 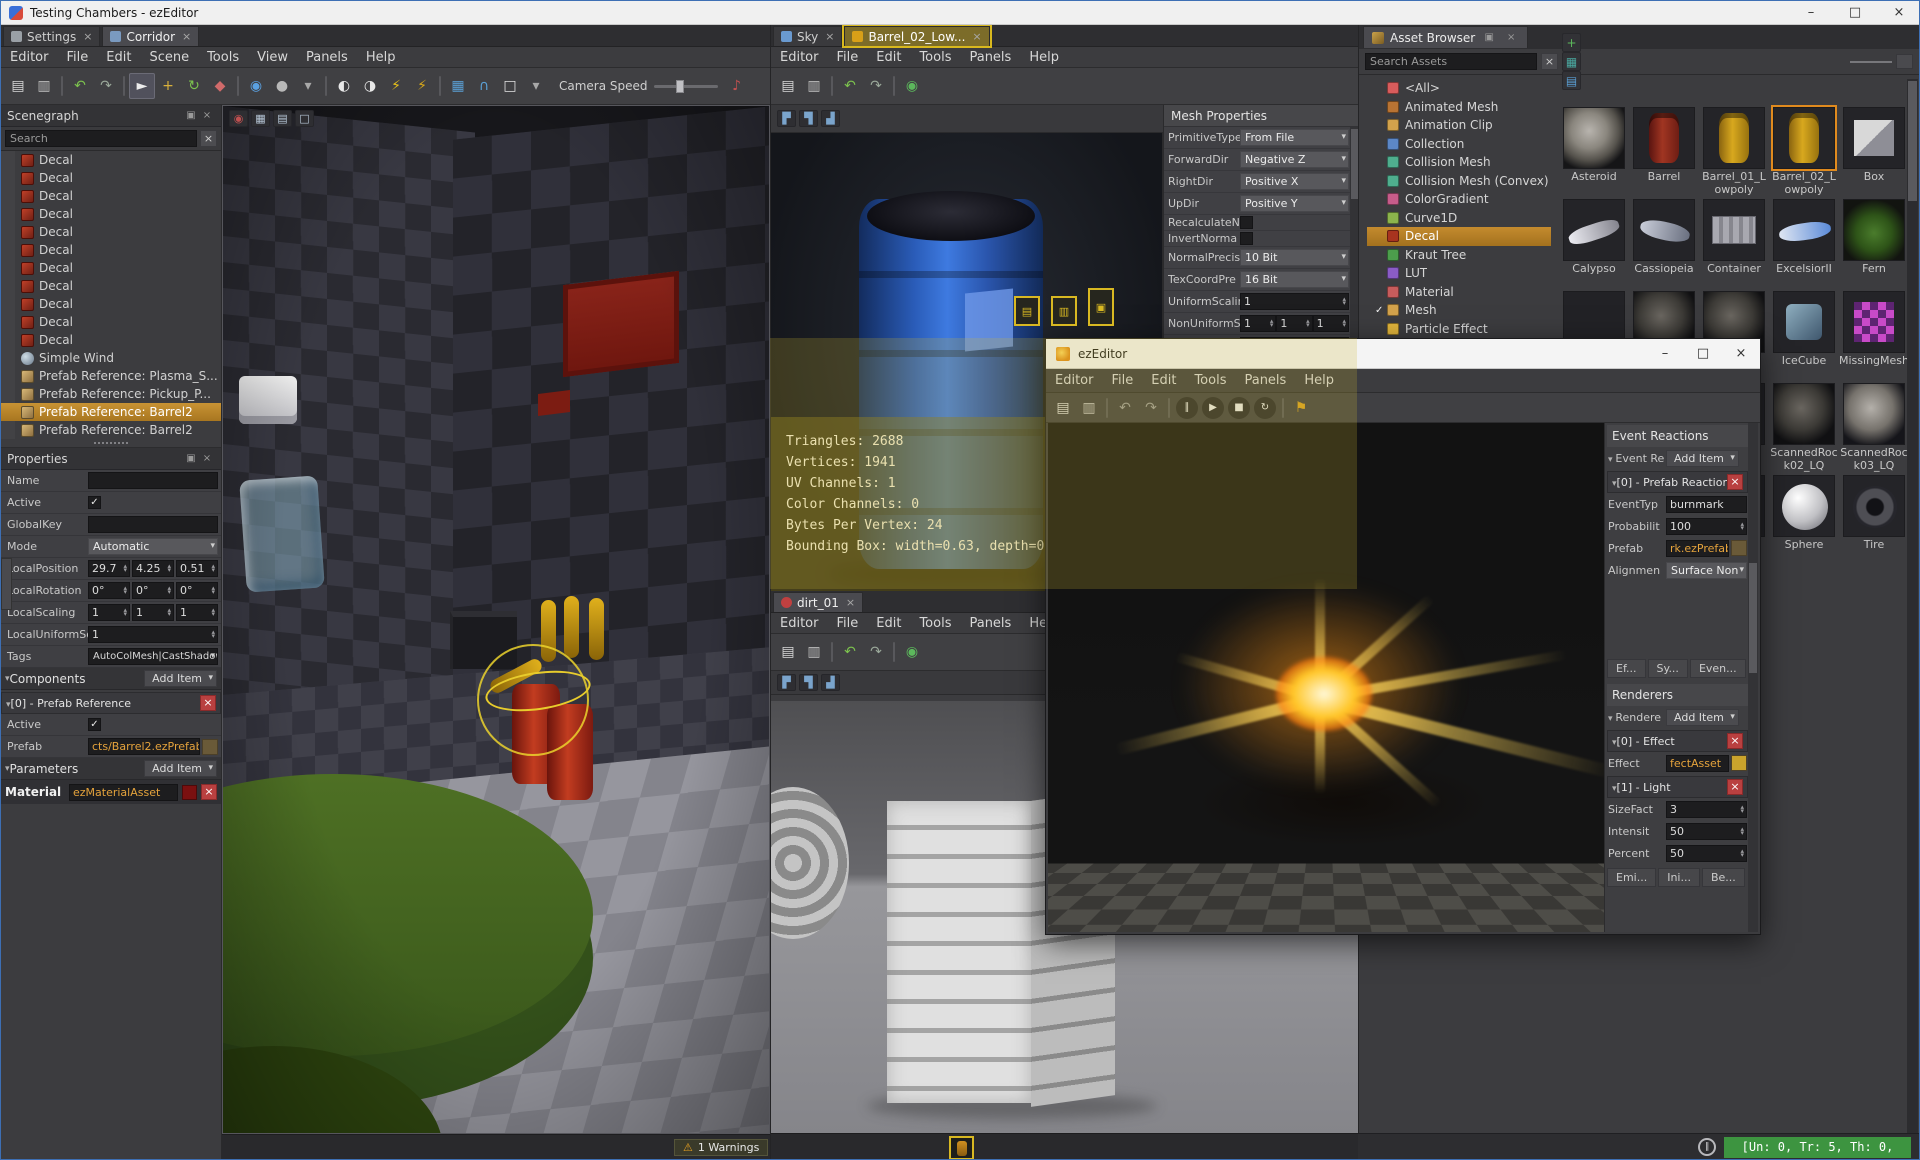 What do you see at coordinates (1301, 408) in the screenshot?
I see `pin-icon: ⚑` at bounding box center [1301, 408].